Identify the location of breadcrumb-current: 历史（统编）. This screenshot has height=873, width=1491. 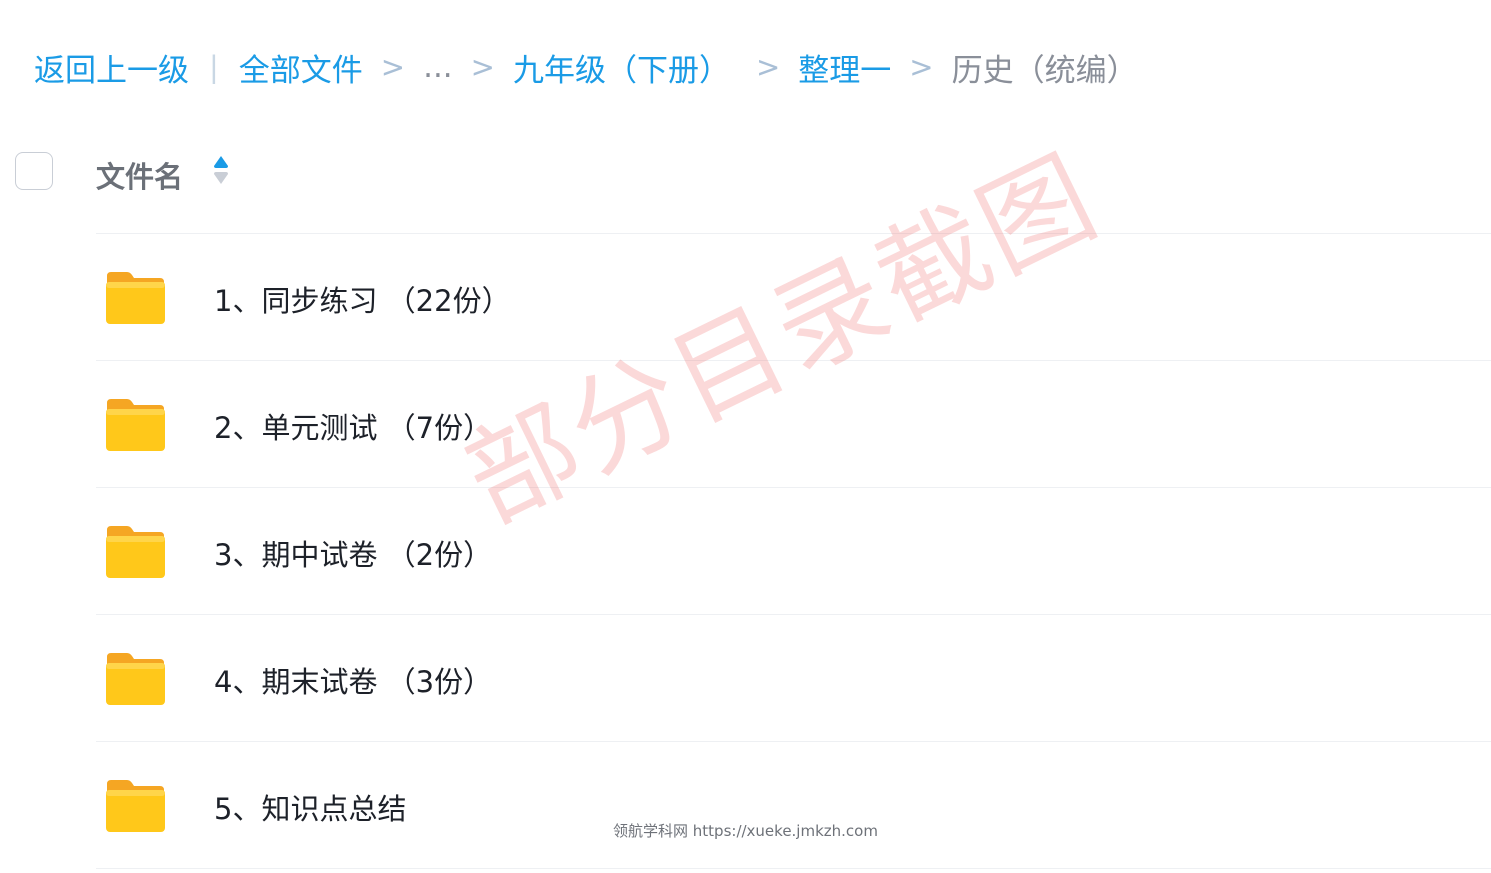
(1044, 70).